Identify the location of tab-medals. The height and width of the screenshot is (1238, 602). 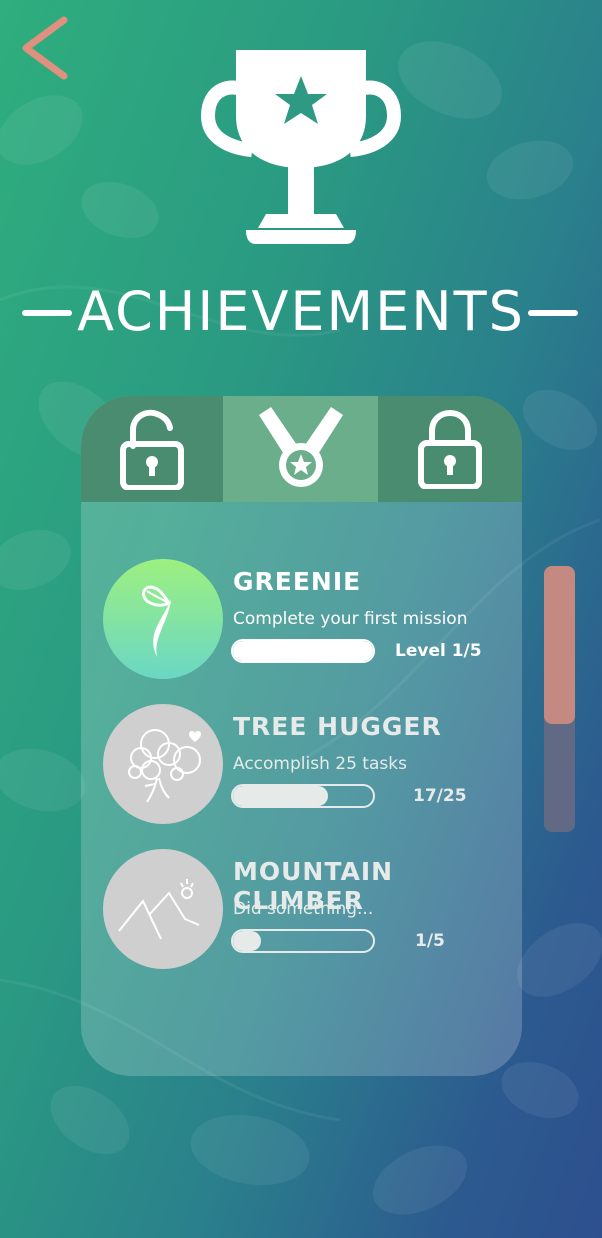
(300, 449).